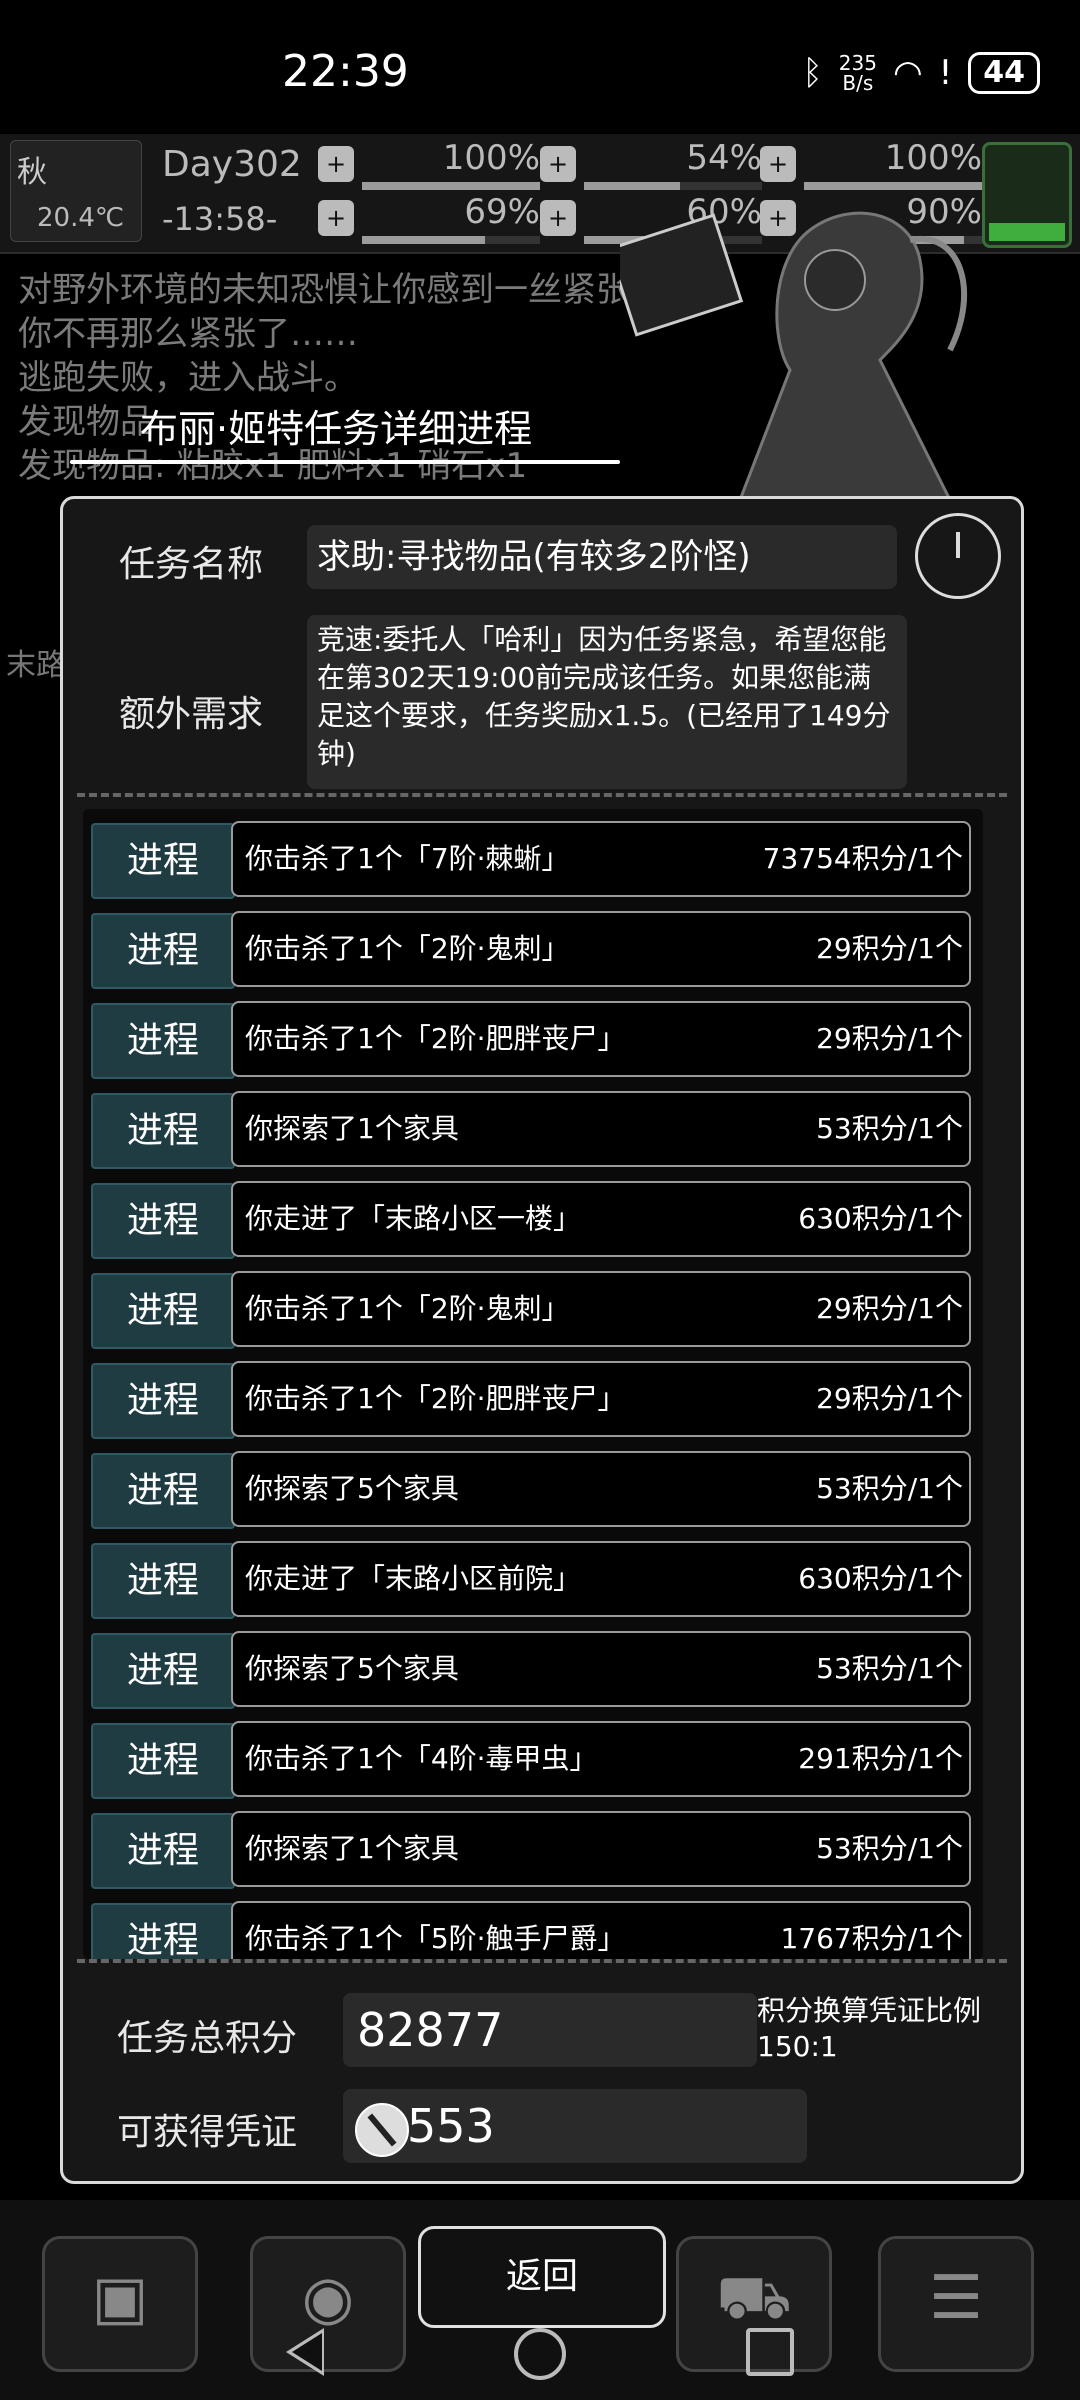  What do you see at coordinates (421, 1758) in the screenshot?
I see `progress-description: 你击杀了1个「4阶·毒甲虫」` at bounding box center [421, 1758].